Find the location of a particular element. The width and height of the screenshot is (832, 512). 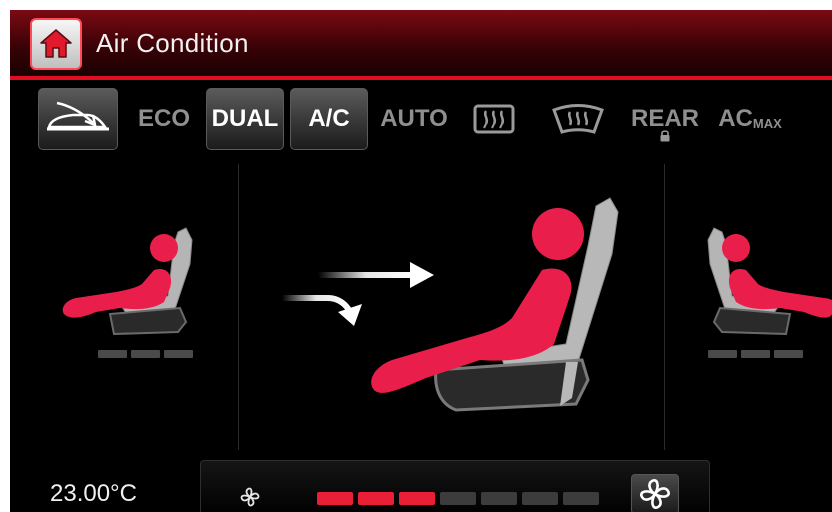

fan-high-icon is located at coordinates (655, 494).